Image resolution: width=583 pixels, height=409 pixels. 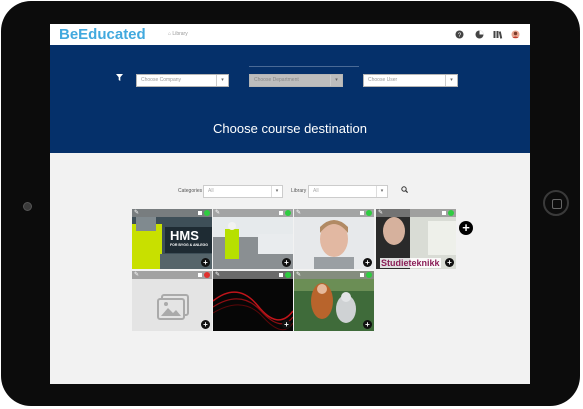 I want to click on course-filters: Categories All ▾ Library All ▾, so click(x=290, y=192).